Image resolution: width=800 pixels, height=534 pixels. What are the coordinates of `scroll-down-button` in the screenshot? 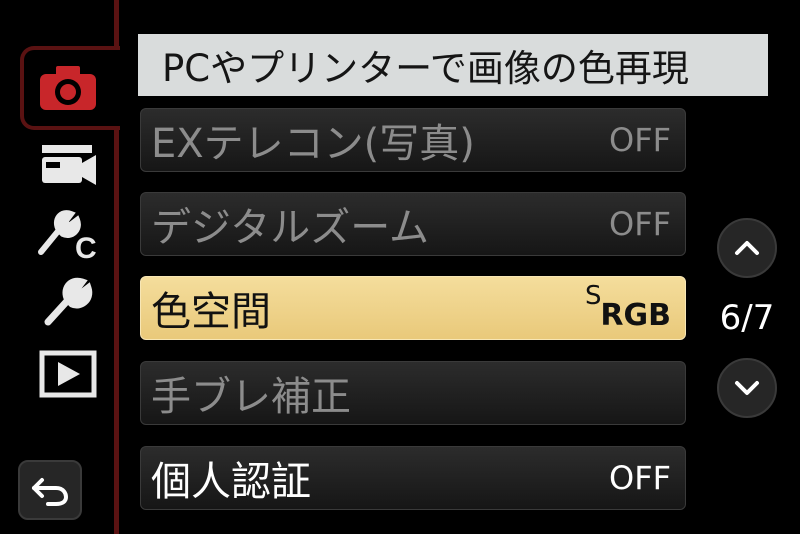 It's located at (747, 388).